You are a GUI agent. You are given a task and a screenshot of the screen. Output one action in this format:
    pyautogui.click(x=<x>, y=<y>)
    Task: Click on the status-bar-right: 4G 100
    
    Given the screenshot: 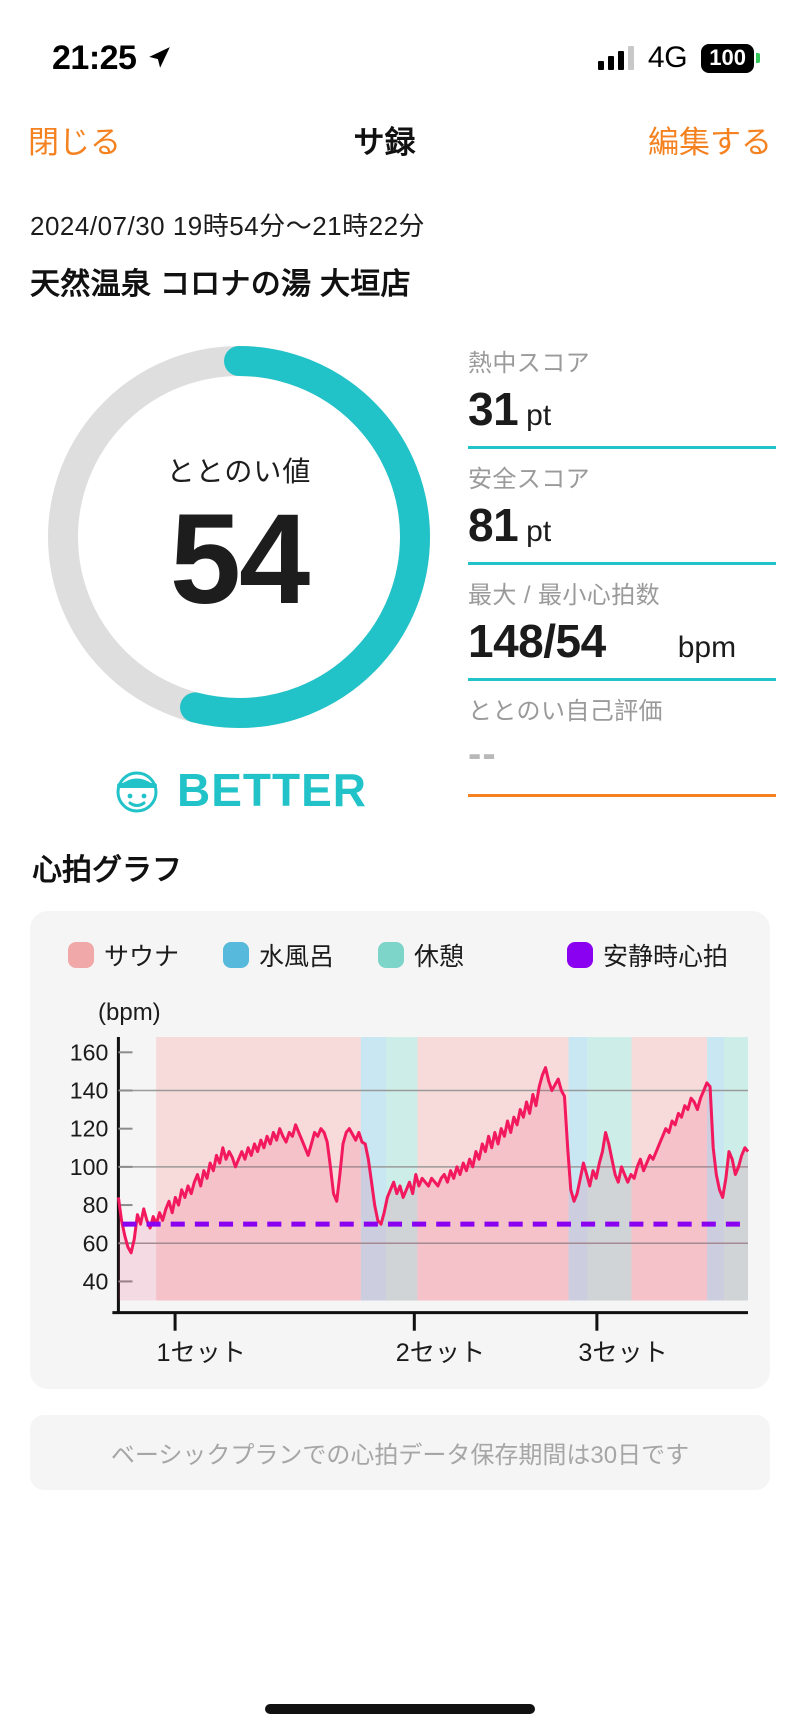 What is the action you would take?
    pyautogui.click(x=675, y=58)
    